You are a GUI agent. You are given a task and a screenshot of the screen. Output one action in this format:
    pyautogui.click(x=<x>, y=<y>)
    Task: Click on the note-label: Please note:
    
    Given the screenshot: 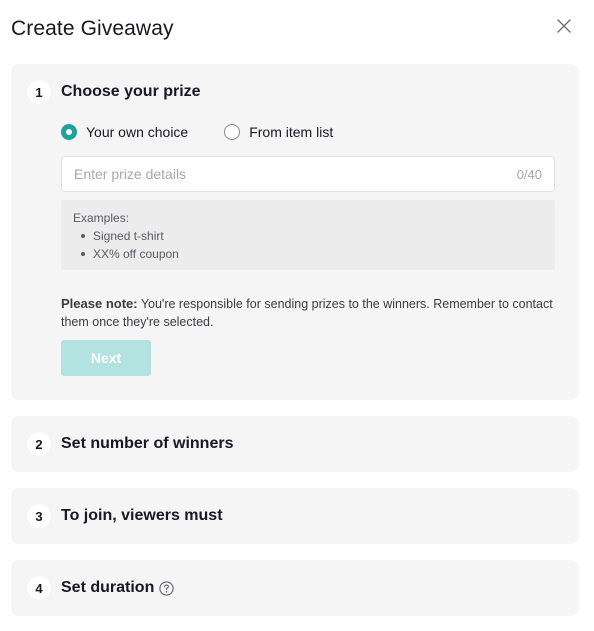 What is the action you would take?
    pyautogui.click(x=99, y=303)
    